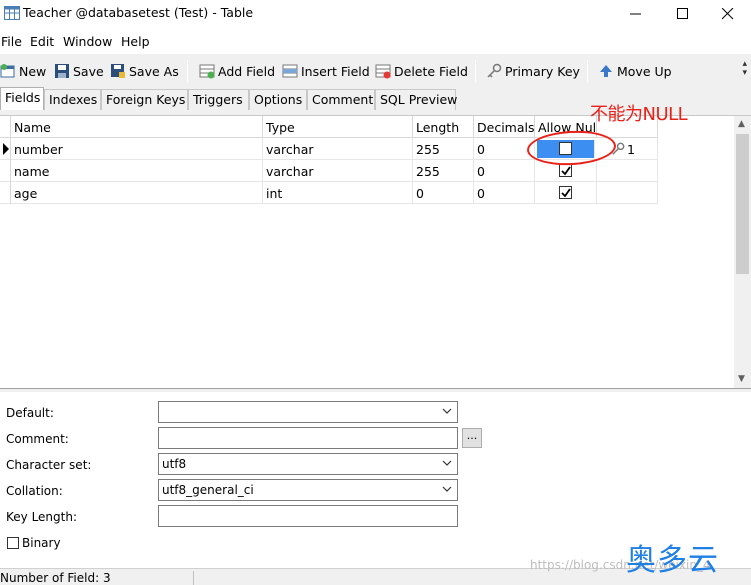 The width and height of the screenshot is (751, 585). What do you see at coordinates (207, 71) in the screenshot?
I see `add-field-icon` at bounding box center [207, 71].